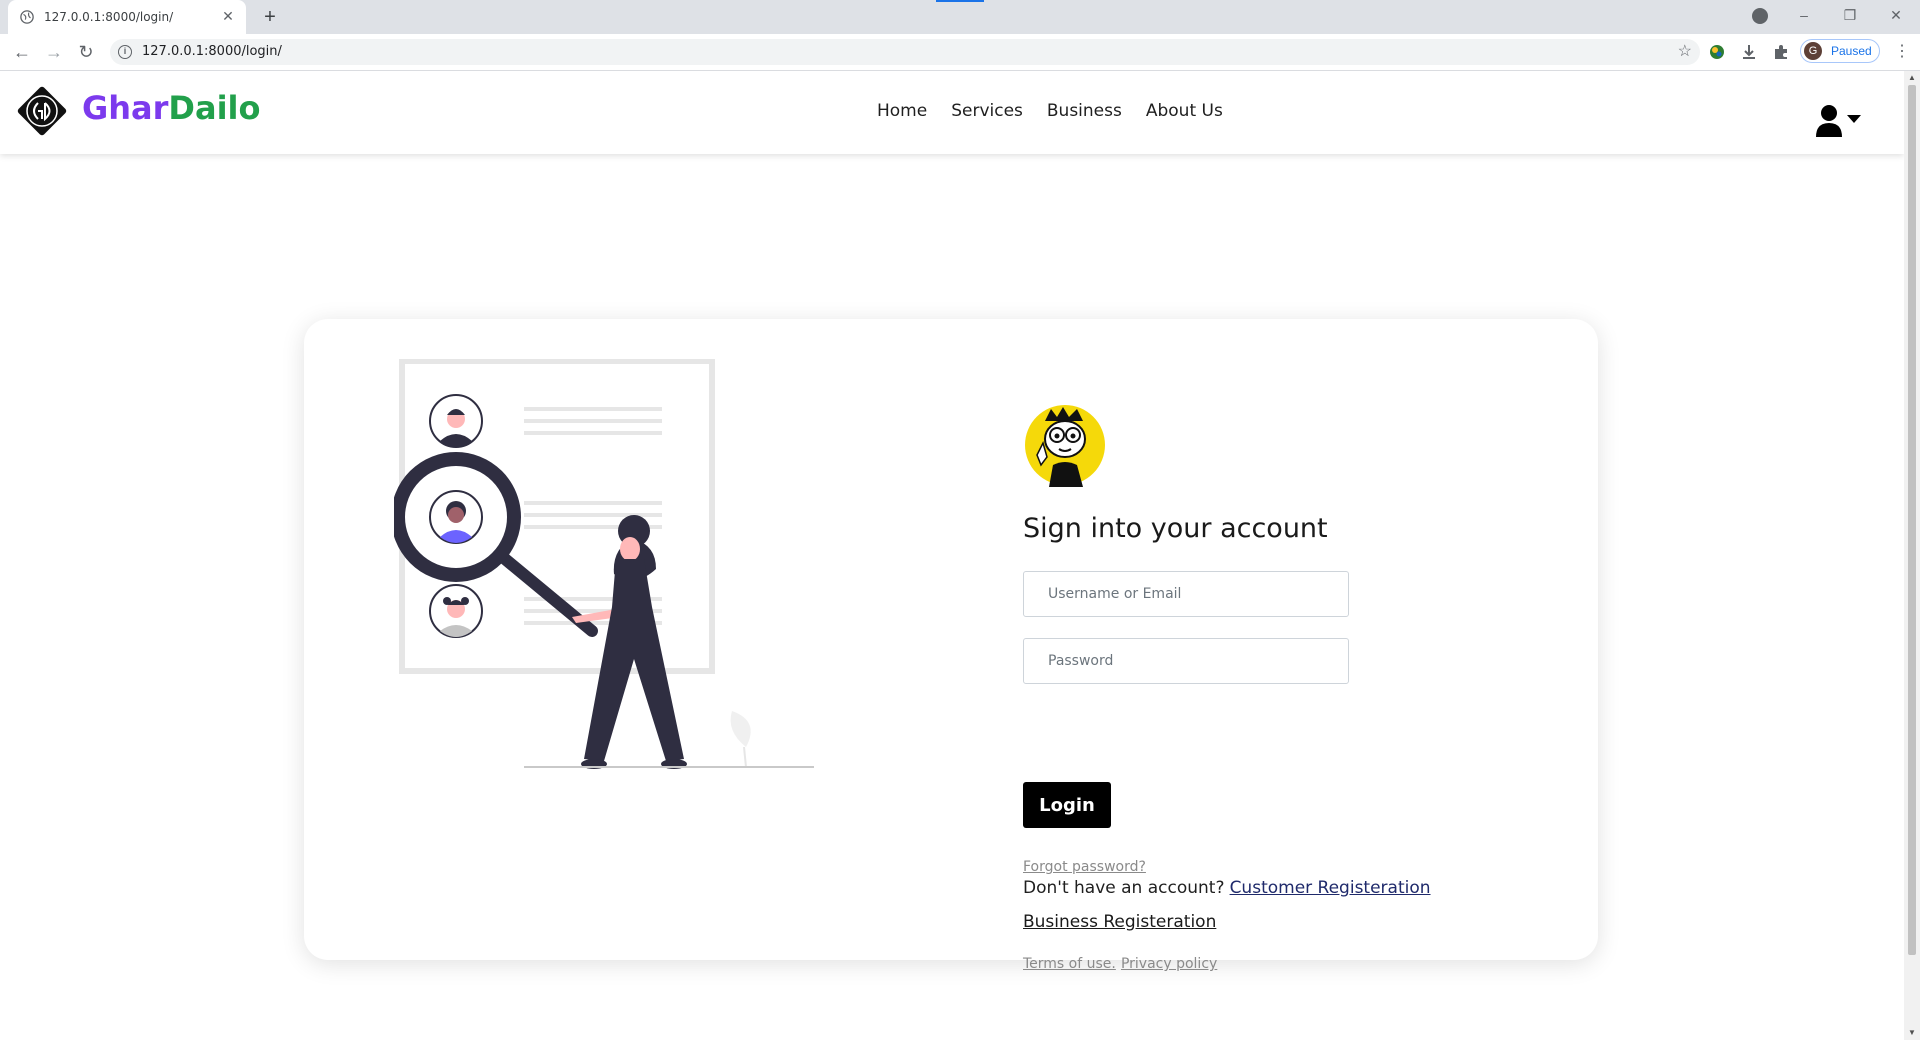 The height and width of the screenshot is (1040, 1920). Describe the element at coordinates (1084, 867) in the screenshot. I see `forgot-password-link: Forgot password?` at that location.